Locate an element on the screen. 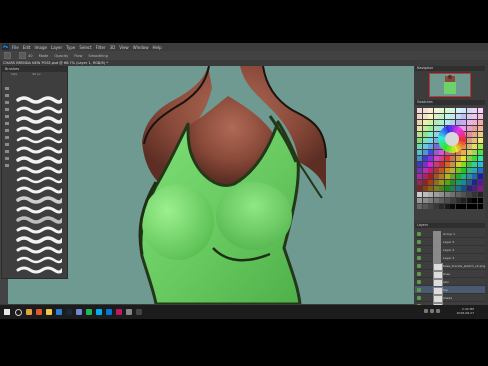 The image size is (488, 366). layer-row: top is located at coordinates (450, 290).